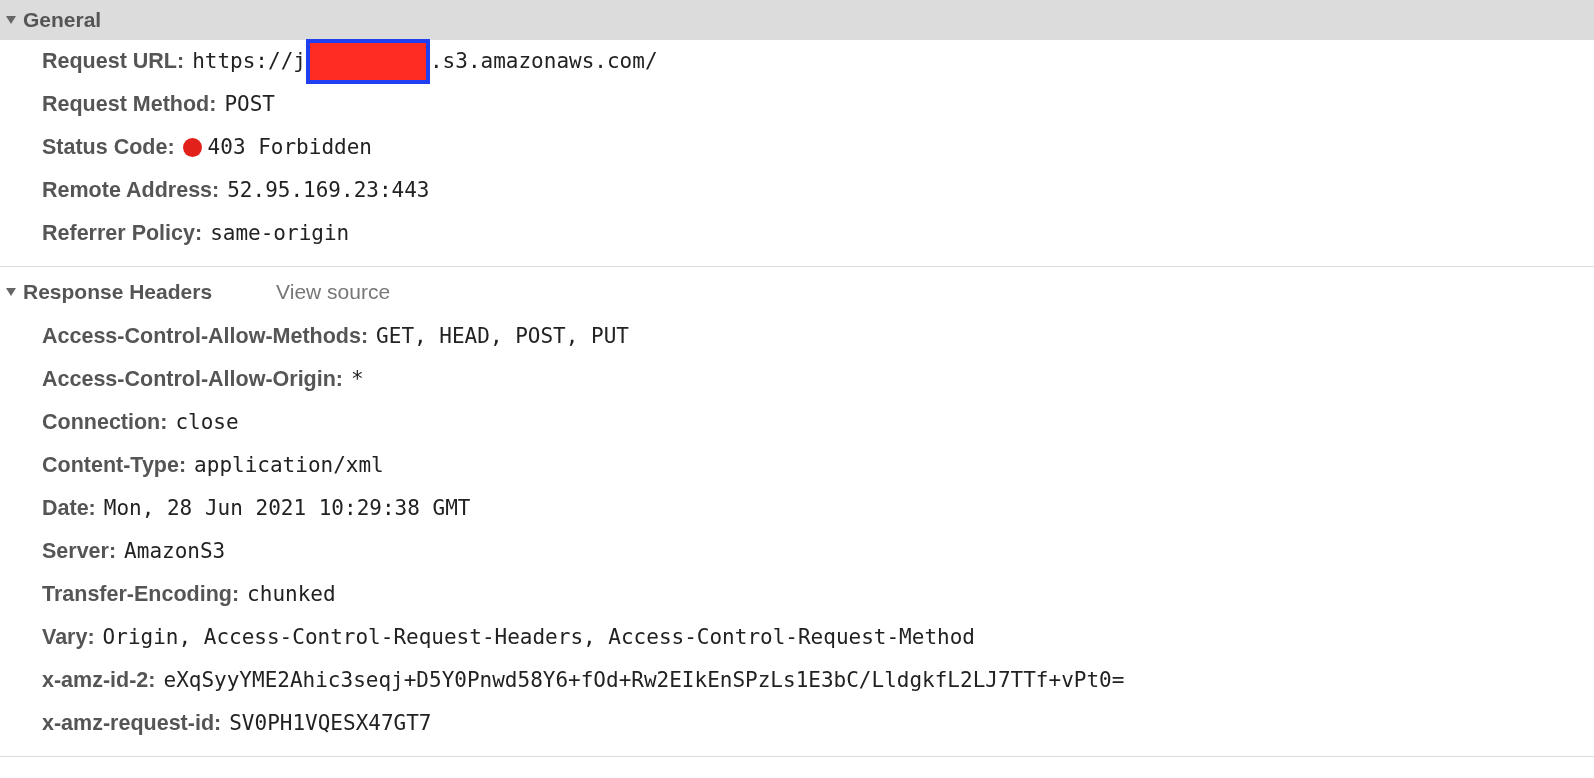 This screenshot has width=1594, height=778. What do you see at coordinates (207, 422) in the screenshot?
I see `header-value: close` at bounding box center [207, 422].